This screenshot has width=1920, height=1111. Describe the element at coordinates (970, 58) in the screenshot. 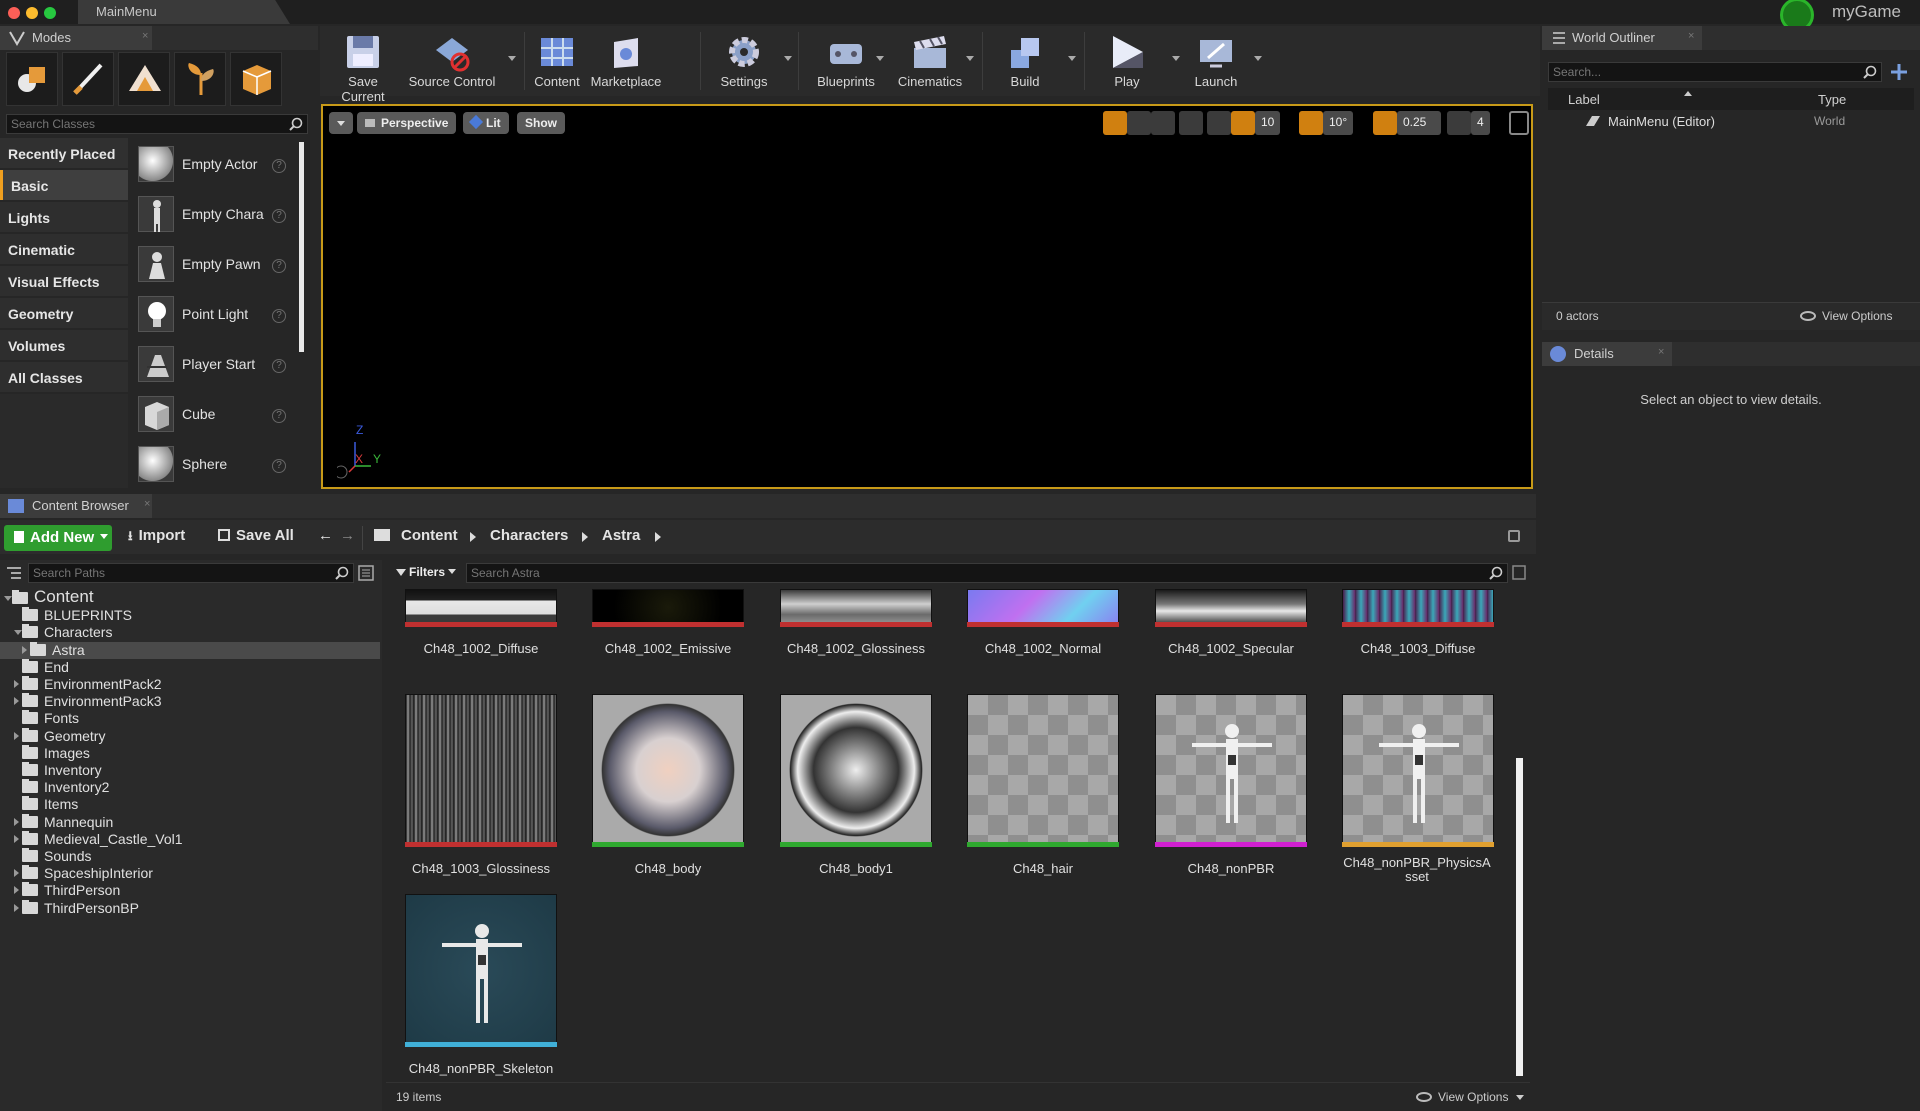

I see `cinematics-dropdown-icon` at that location.